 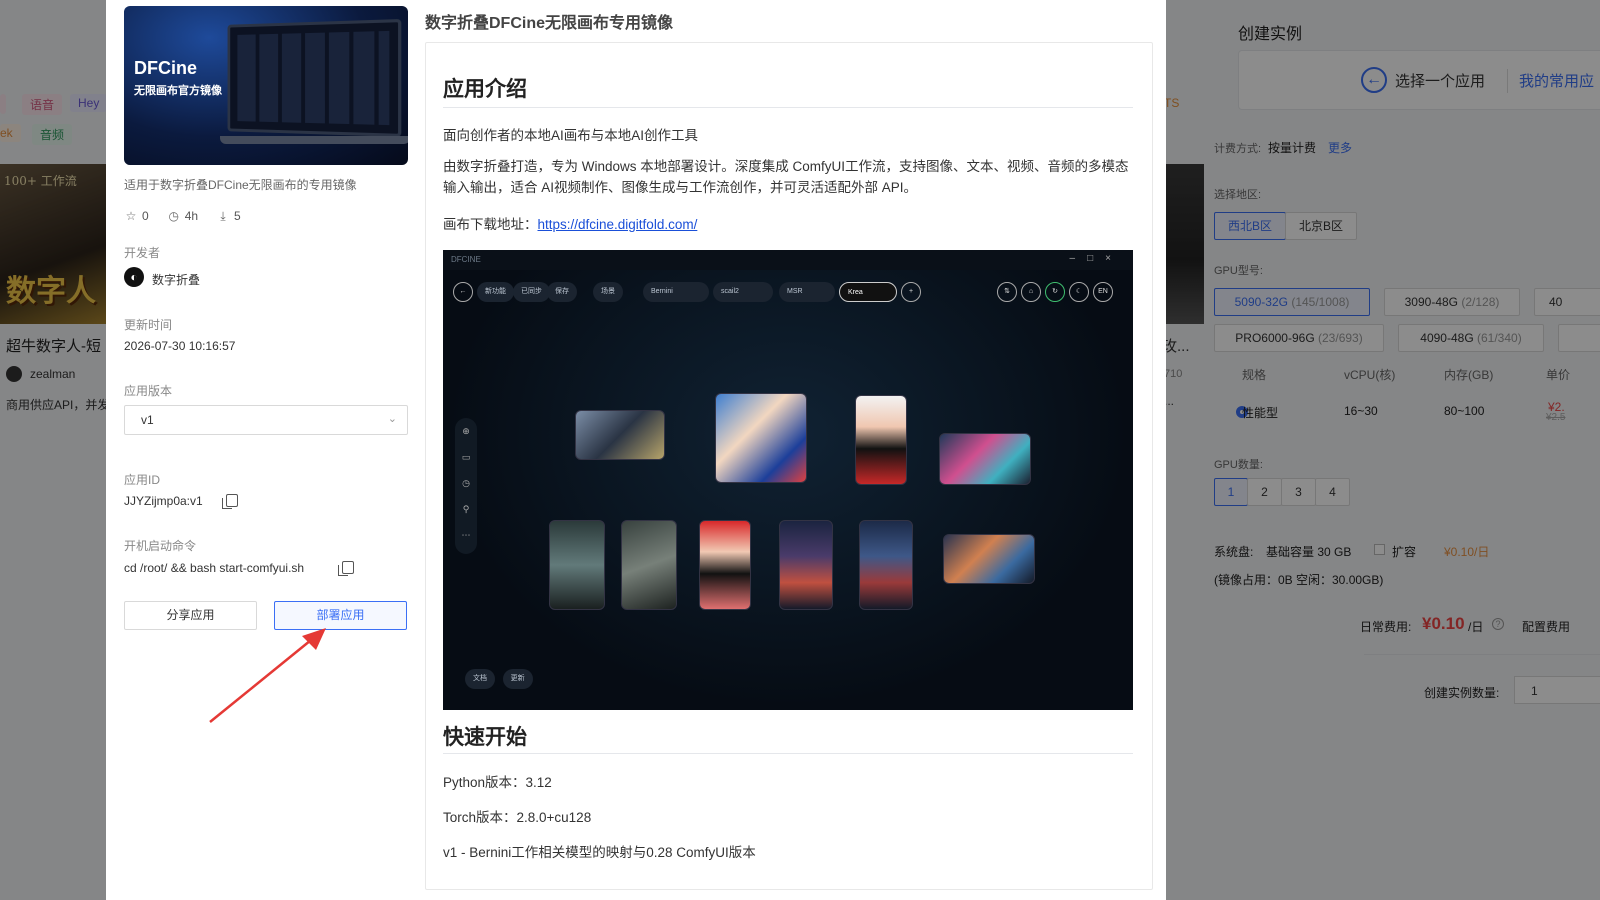 What do you see at coordinates (148, 325) in the screenshot?
I see `update-time-label: 更新时间` at bounding box center [148, 325].